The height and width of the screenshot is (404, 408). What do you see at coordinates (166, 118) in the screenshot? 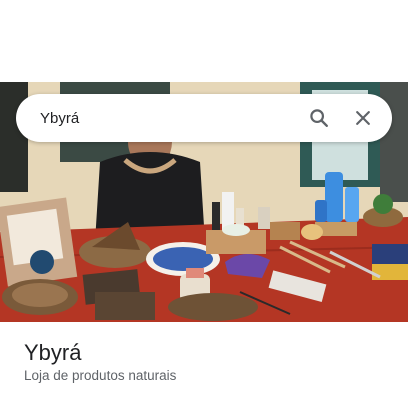
I see `search-input: Ybyrá` at bounding box center [166, 118].